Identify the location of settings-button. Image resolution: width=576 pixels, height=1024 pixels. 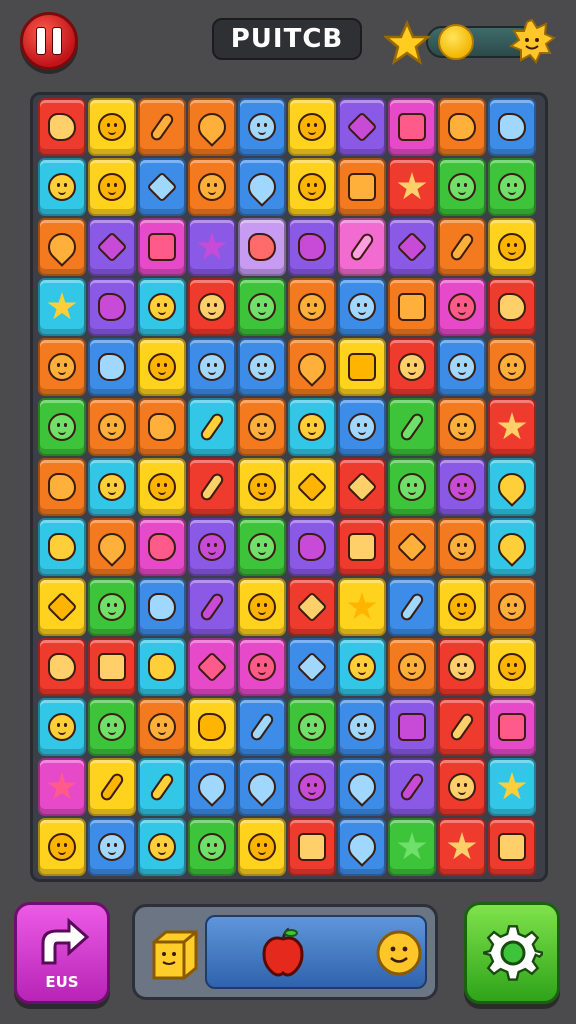
(512, 953).